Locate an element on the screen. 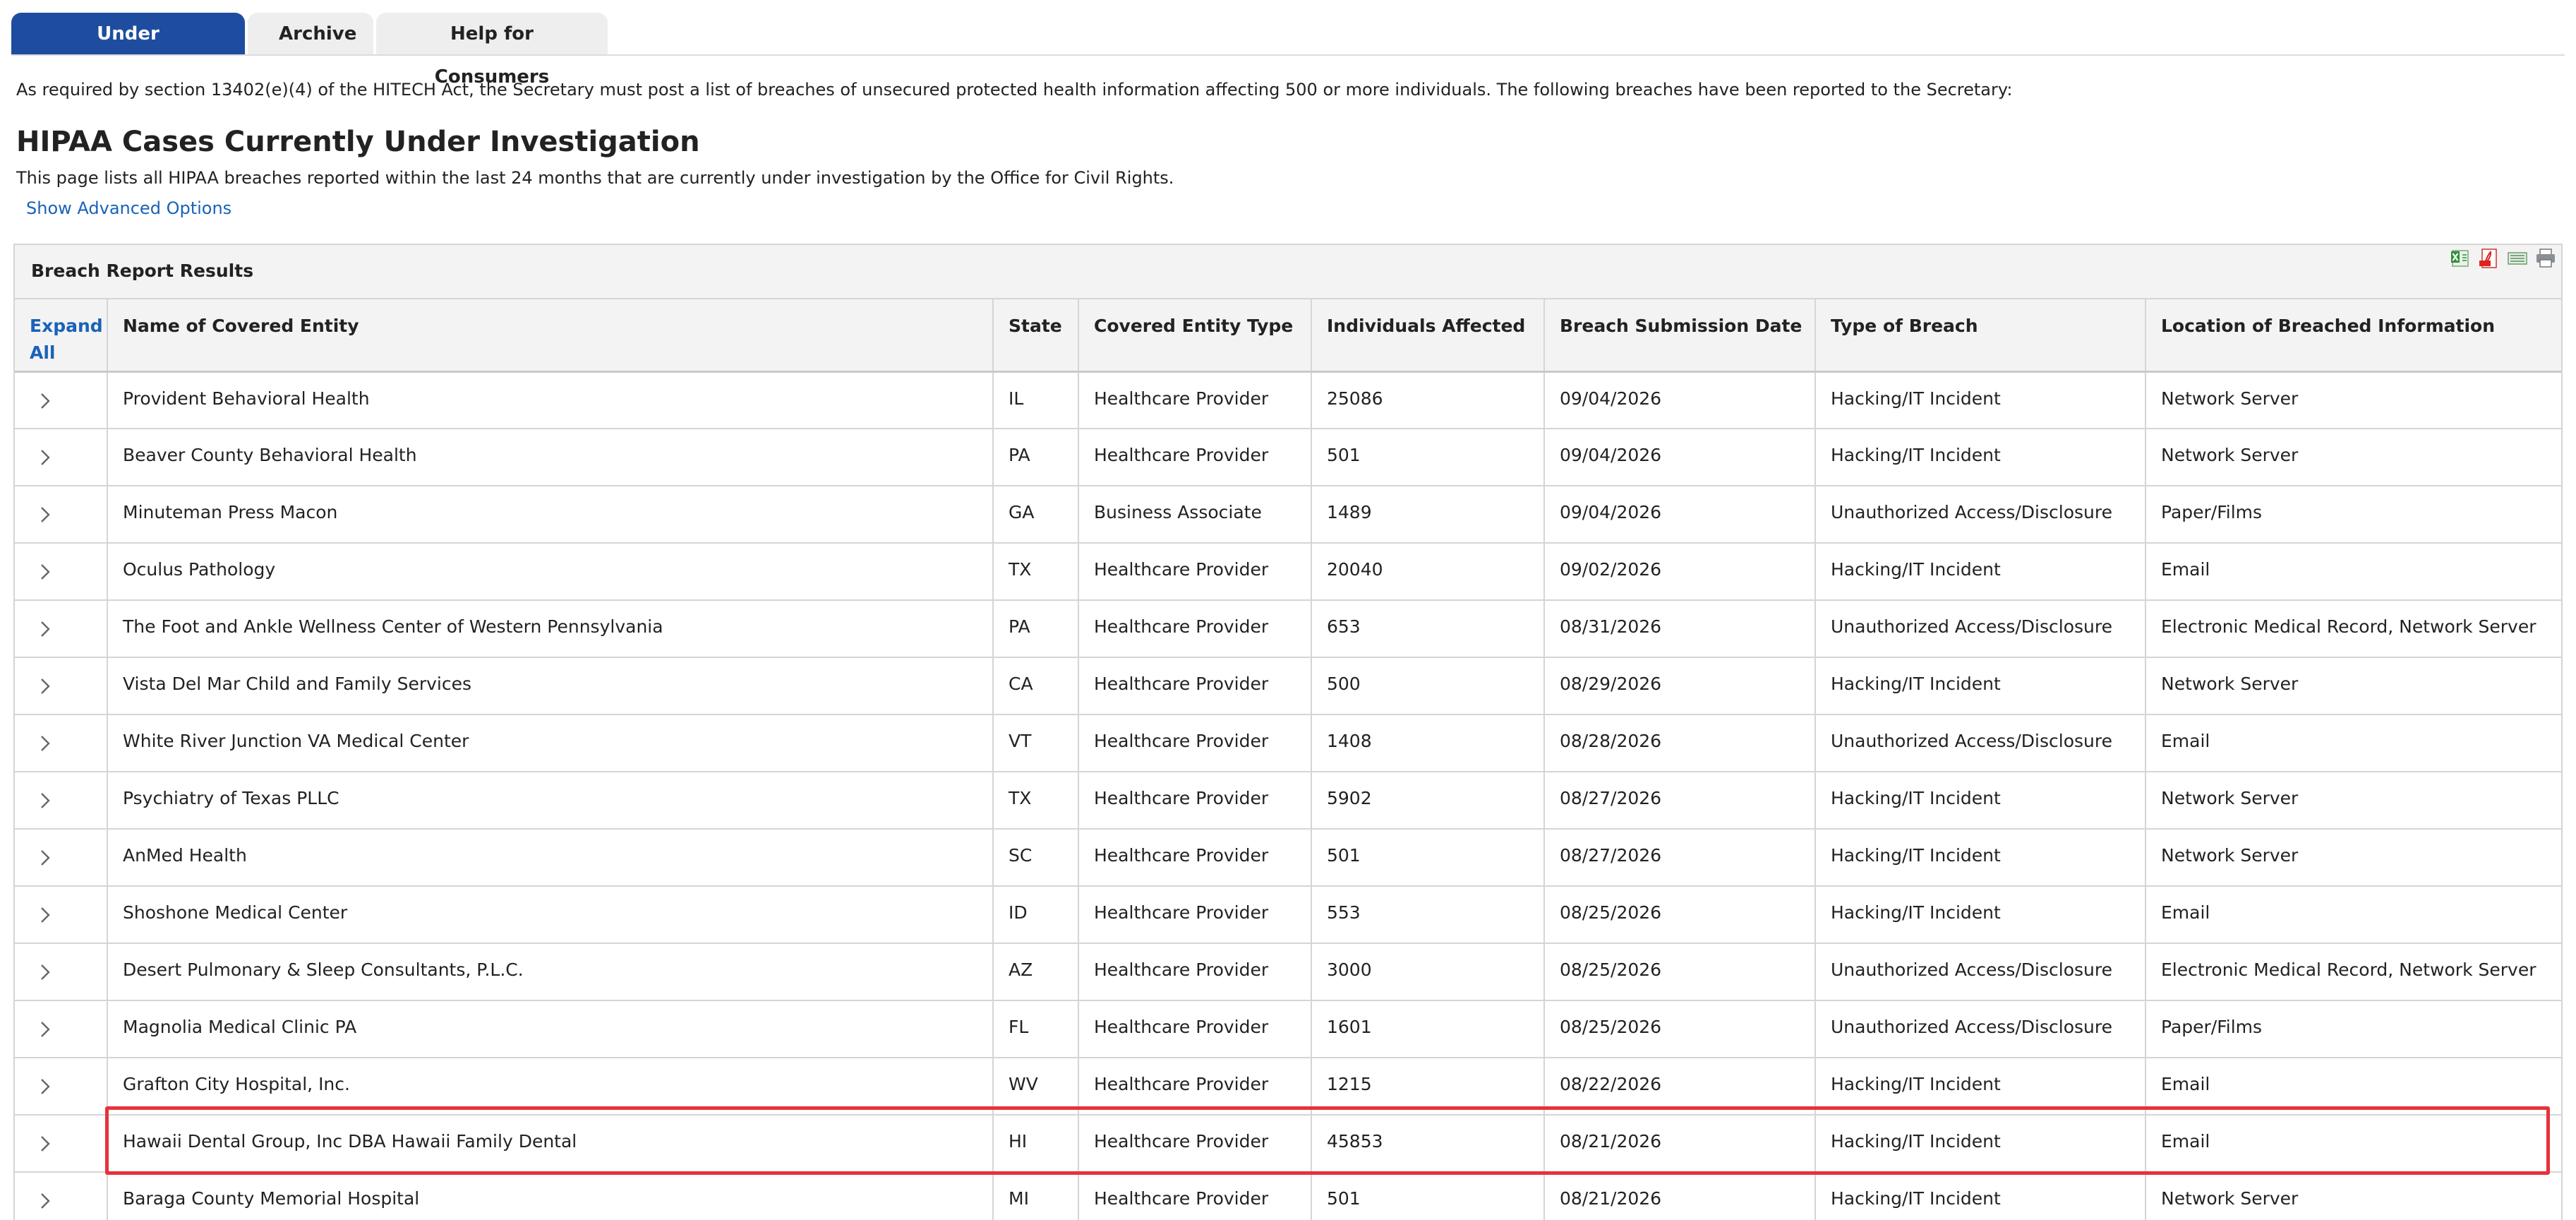  column-header-date: Breach Submission Date is located at coordinates (1680, 336).